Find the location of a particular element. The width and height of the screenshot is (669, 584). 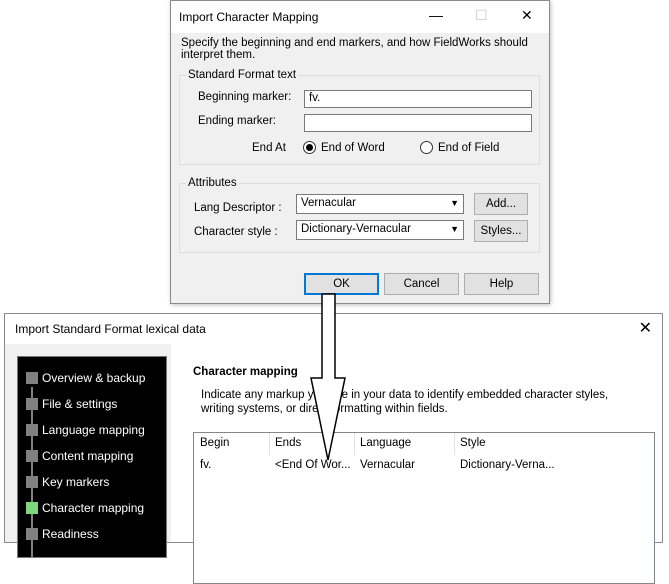

ending-marker-label: Ending marker: is located at coordinates (237, 121).